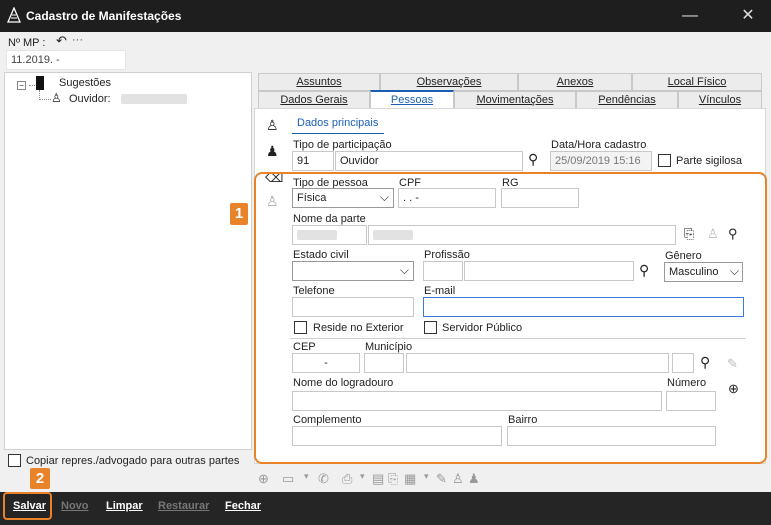  I want to click on phone-icon: ✆, so click(323, 479).